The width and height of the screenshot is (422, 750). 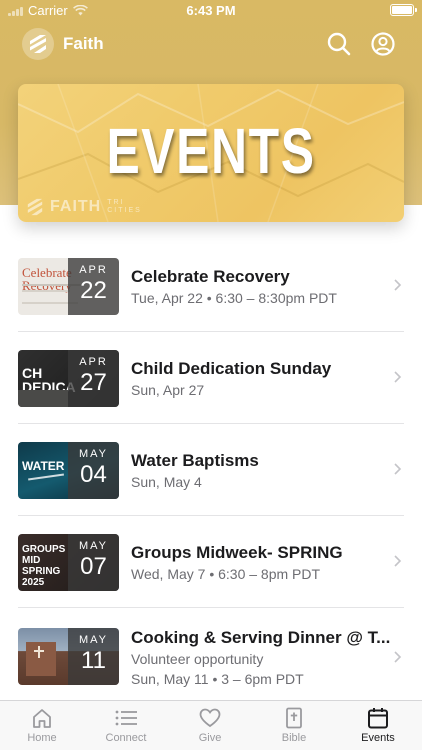 I want to click on tab-home: Home, so click(x=42, y=728).